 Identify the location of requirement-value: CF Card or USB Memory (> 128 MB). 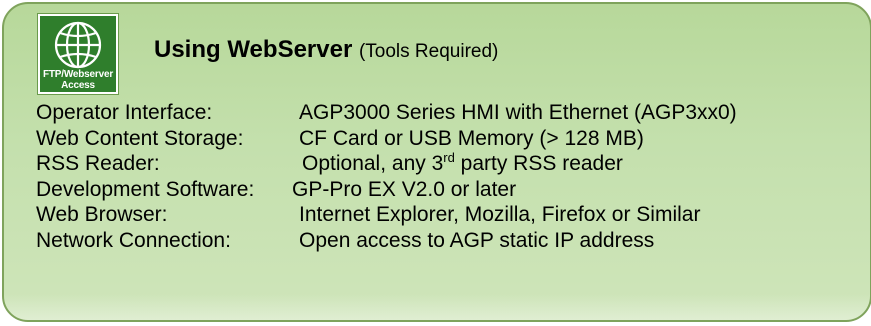
(471, 138).